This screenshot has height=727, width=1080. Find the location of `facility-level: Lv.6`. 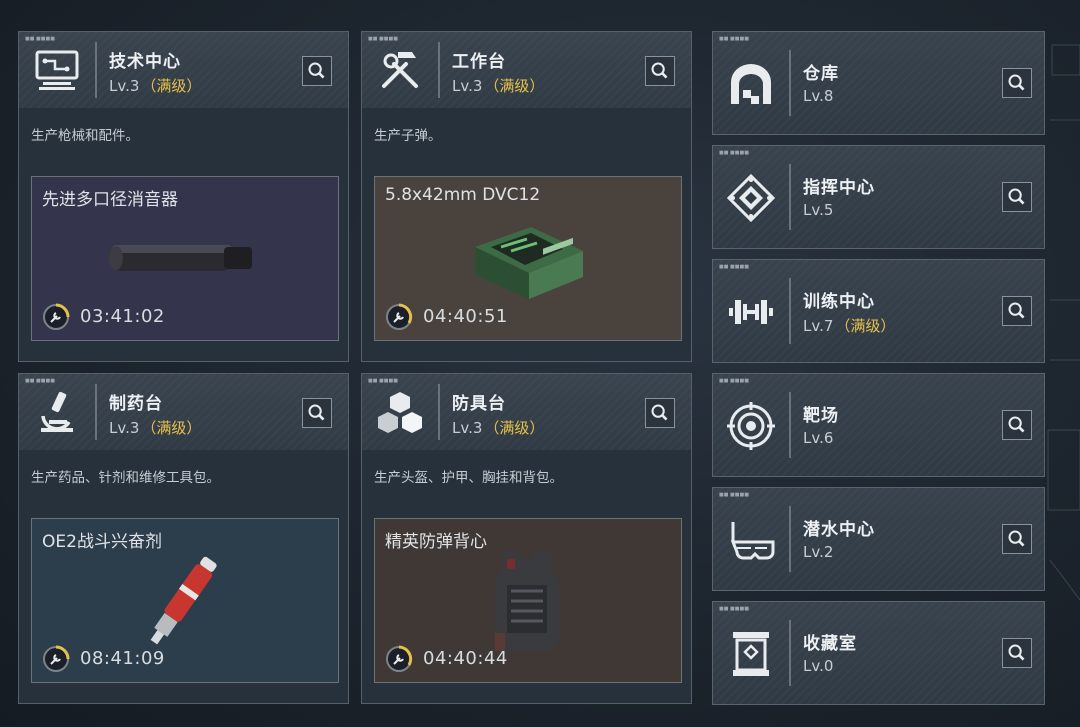

facility-level: Lv.6 is located at coordinates (818, 438).